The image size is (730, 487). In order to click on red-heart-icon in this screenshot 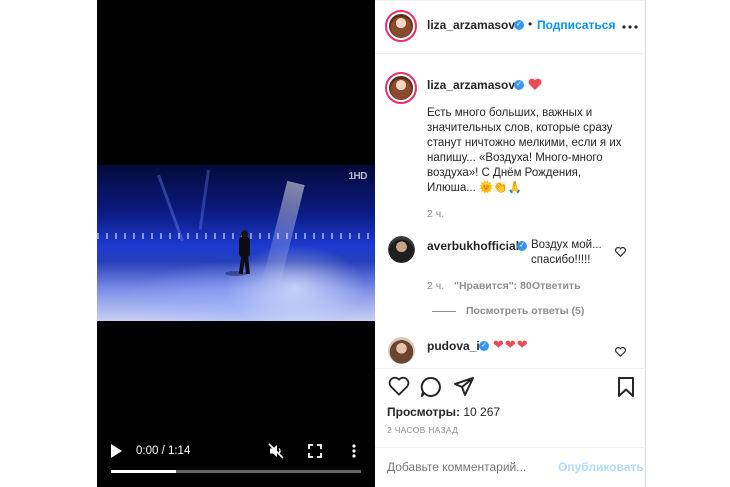, I will do `click(535, 84)`.